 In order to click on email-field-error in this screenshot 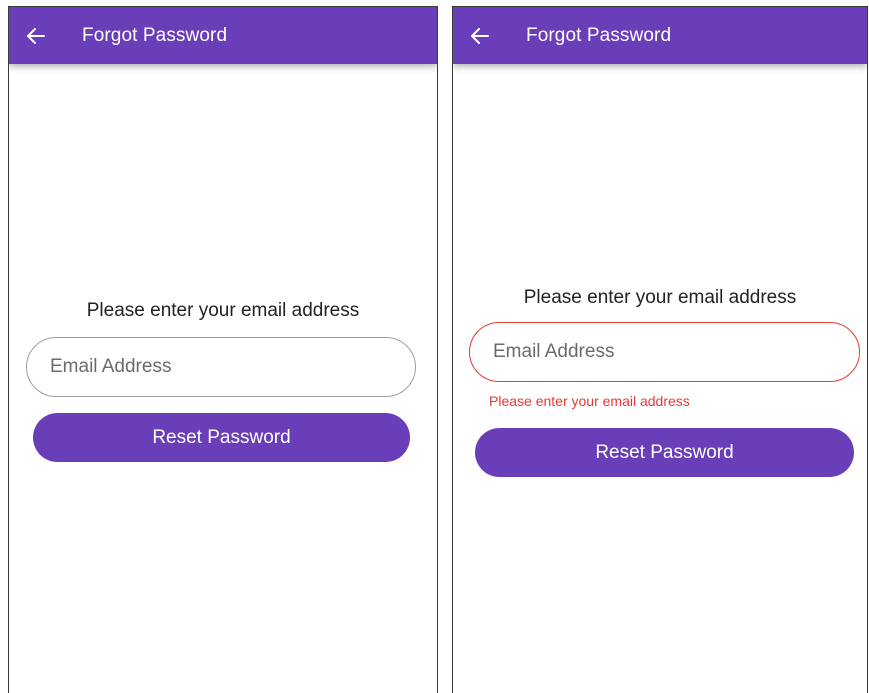, I will do `click(664, 352)`.